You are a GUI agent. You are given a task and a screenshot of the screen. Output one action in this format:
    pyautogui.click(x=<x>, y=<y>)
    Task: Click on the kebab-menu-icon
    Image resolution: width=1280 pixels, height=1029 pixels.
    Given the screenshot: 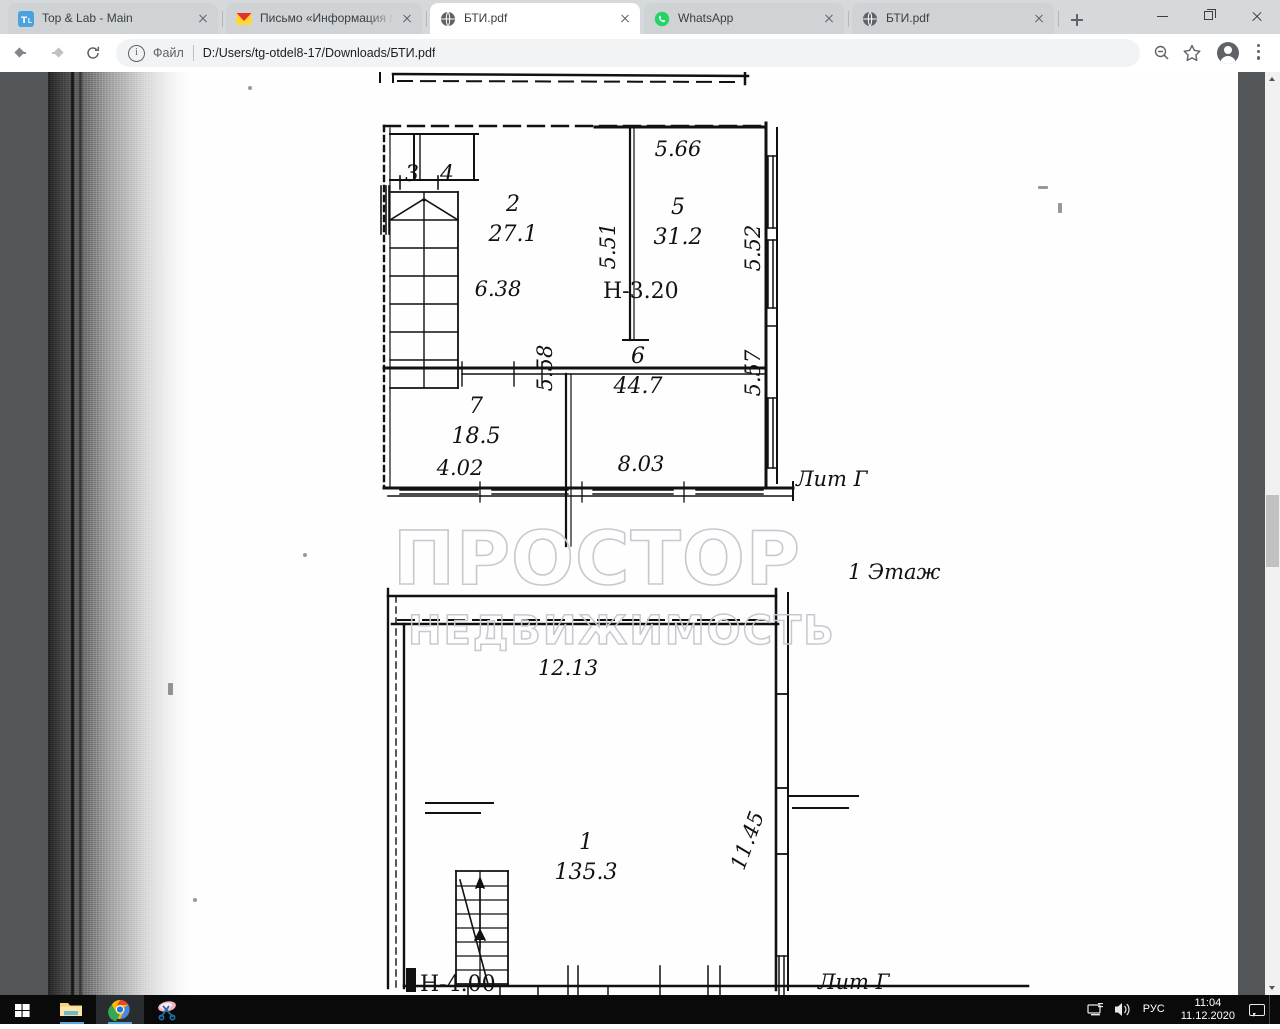 What is the action you would take?
    pyautogui.click(x=1258, y=53)
    